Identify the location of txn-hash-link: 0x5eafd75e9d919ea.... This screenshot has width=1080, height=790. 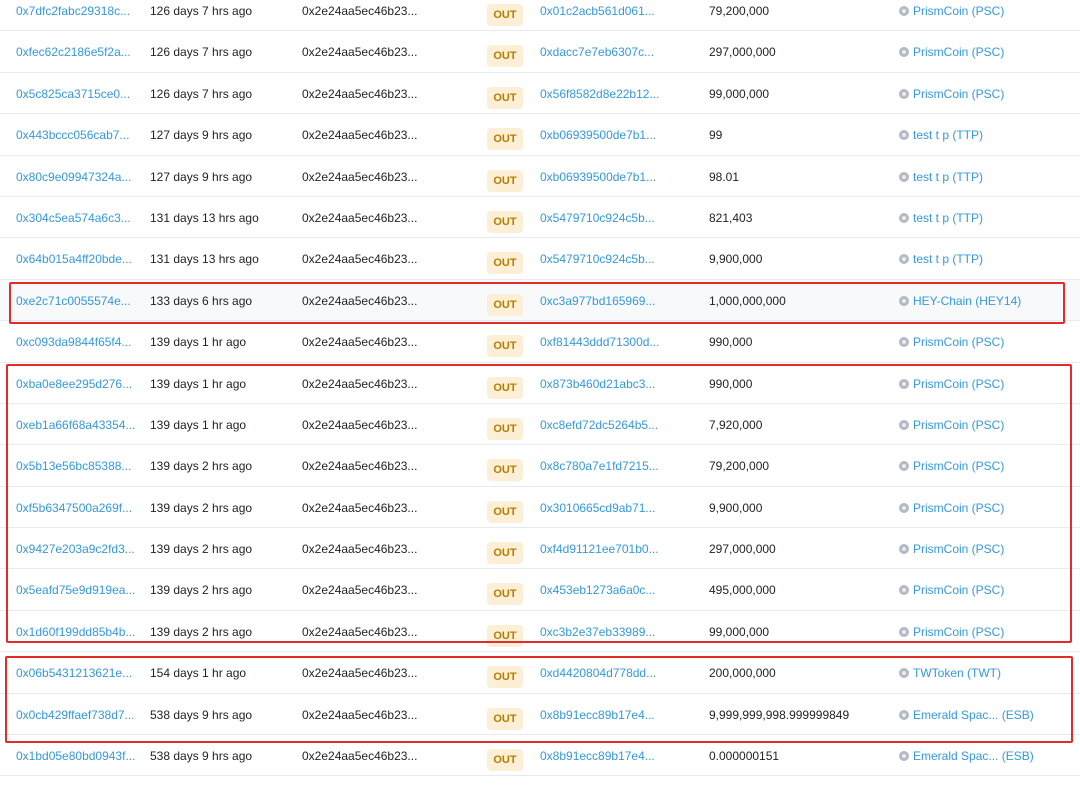
(75, 589).